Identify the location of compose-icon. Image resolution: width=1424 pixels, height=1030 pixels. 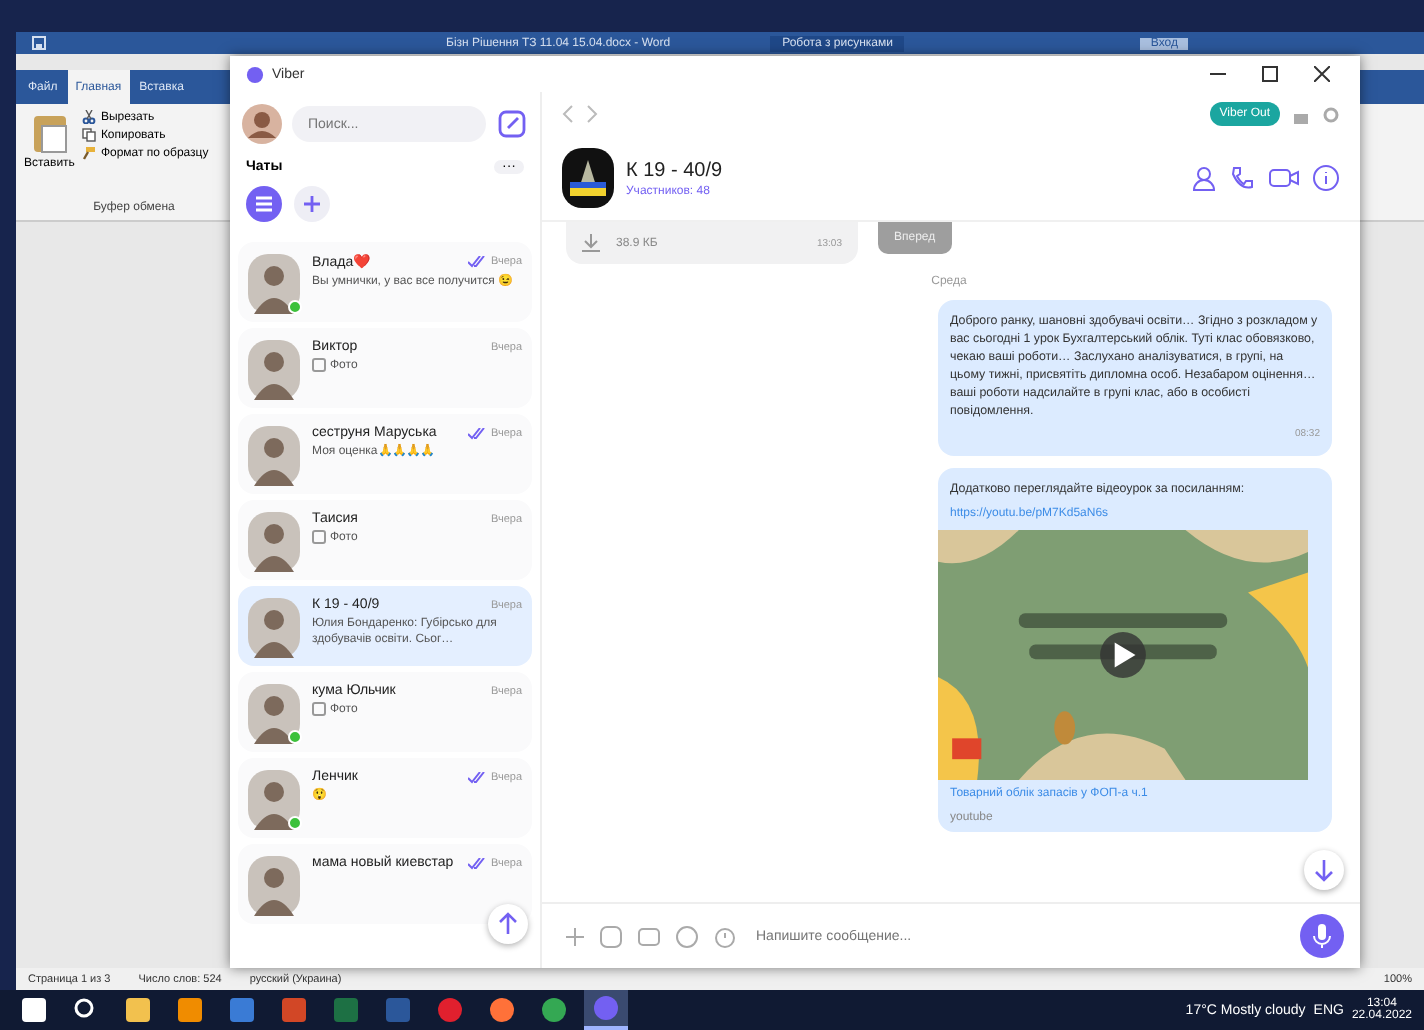
(512, 124).